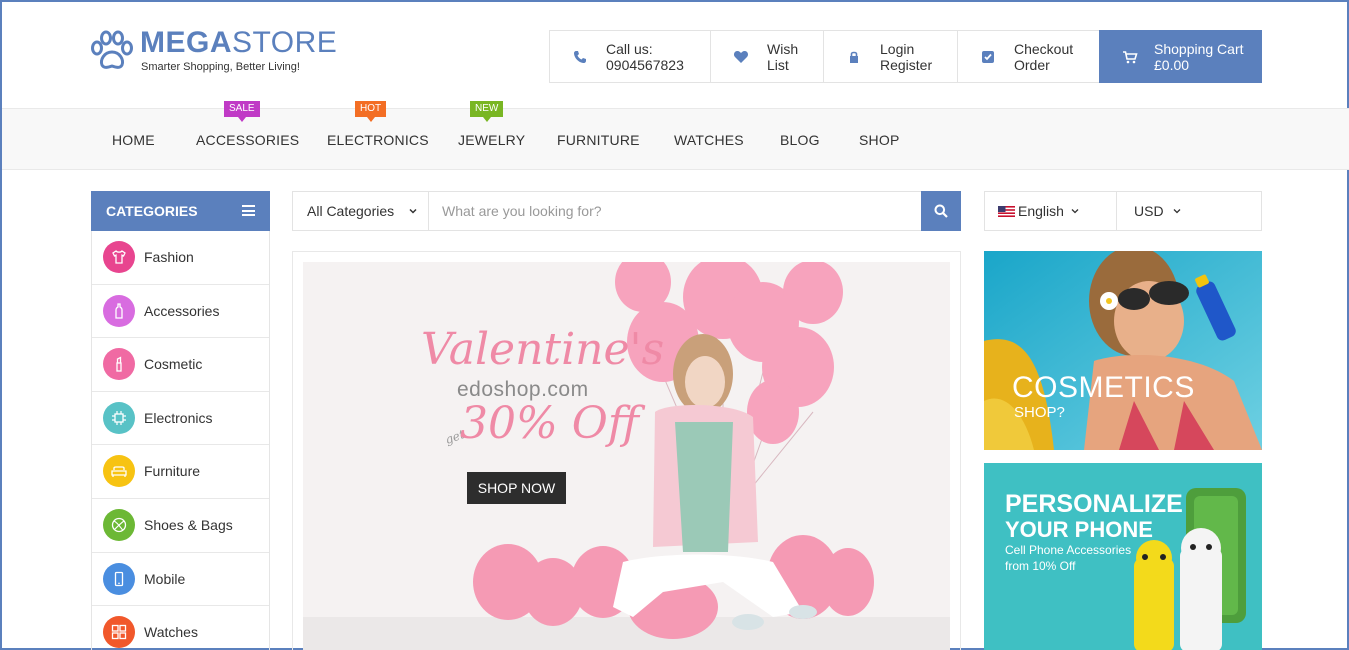  Describe the element at coordinates (119, 364) in the screenshot. I see `lipstick-icon` at that location.